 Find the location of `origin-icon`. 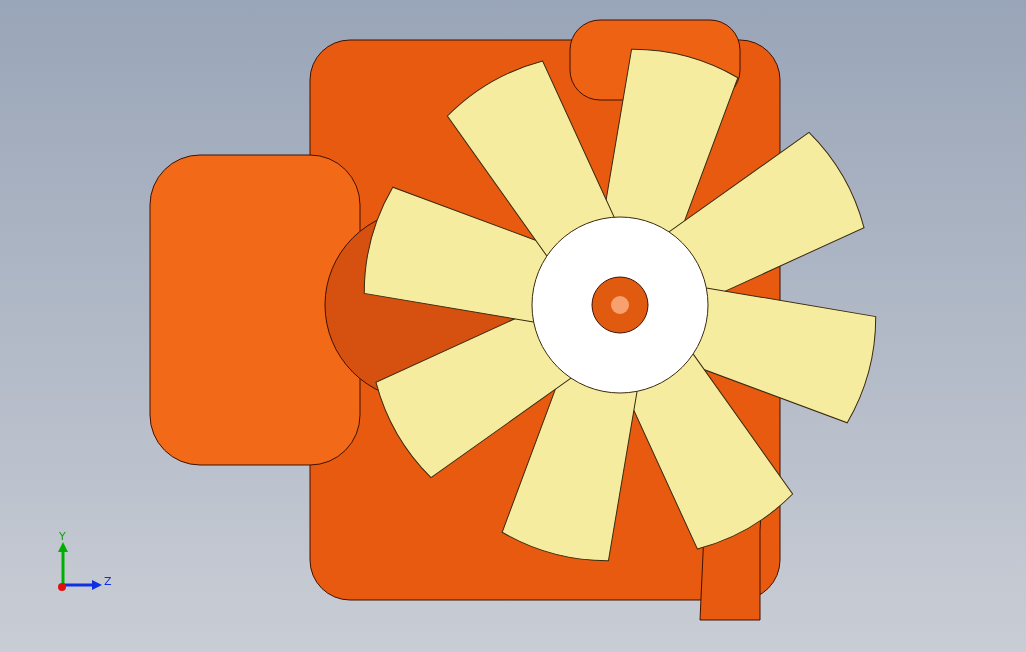

origin-icon is located at coordinates (62, 587).